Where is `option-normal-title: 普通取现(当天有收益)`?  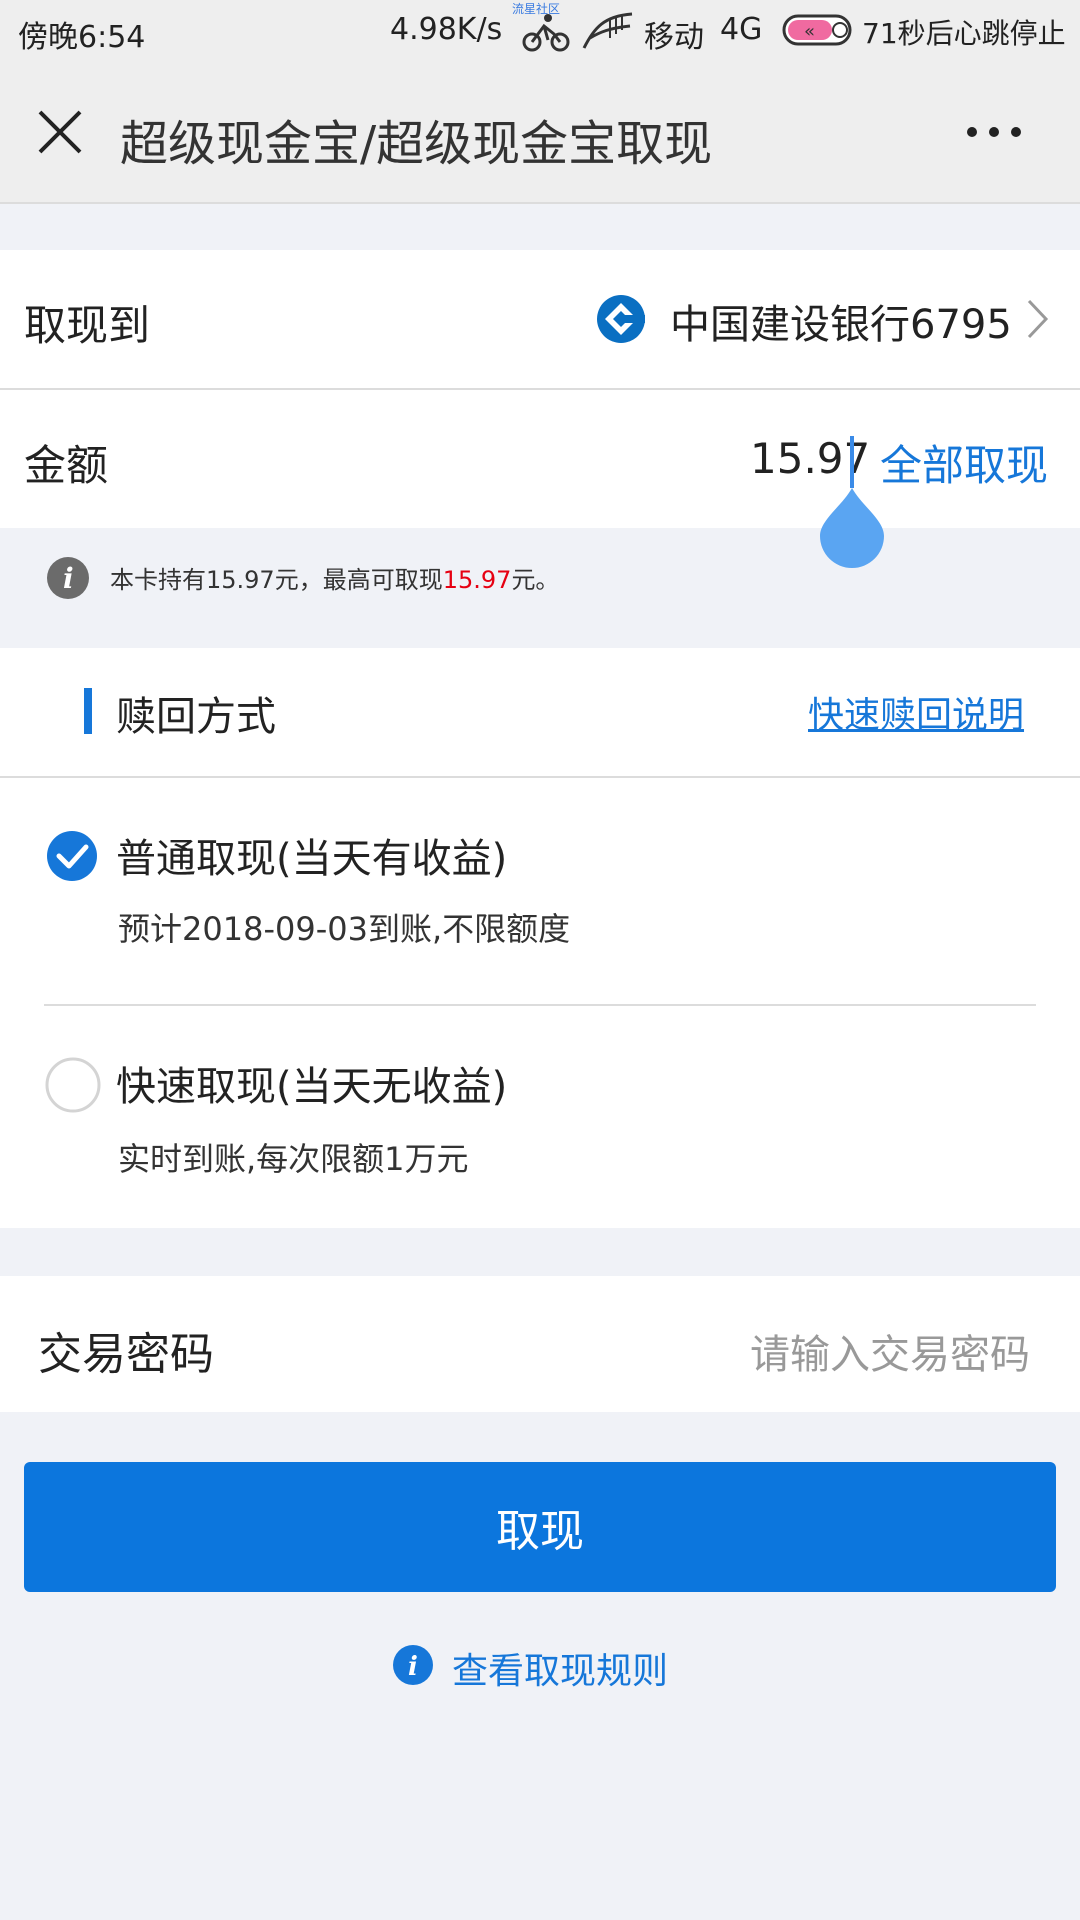 option-normal-title: 普通取现(当天有收益) is located at coordinates (312, 859).